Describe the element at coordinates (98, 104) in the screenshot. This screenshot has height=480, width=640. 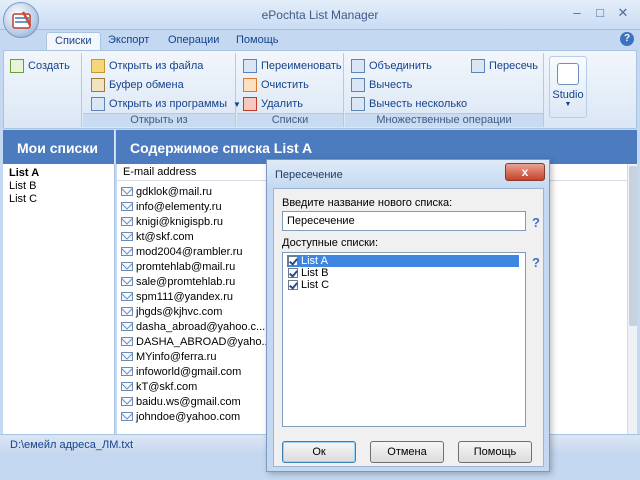
I see `program-icon` at that location.